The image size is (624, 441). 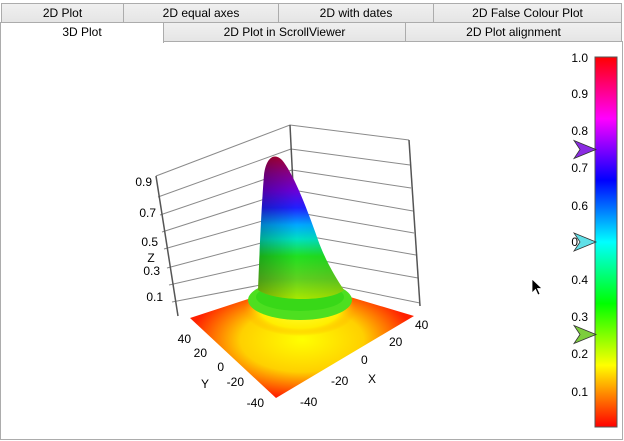 I want to click on colorbar-tick-label: 0.1, so click(x=579, y=392).